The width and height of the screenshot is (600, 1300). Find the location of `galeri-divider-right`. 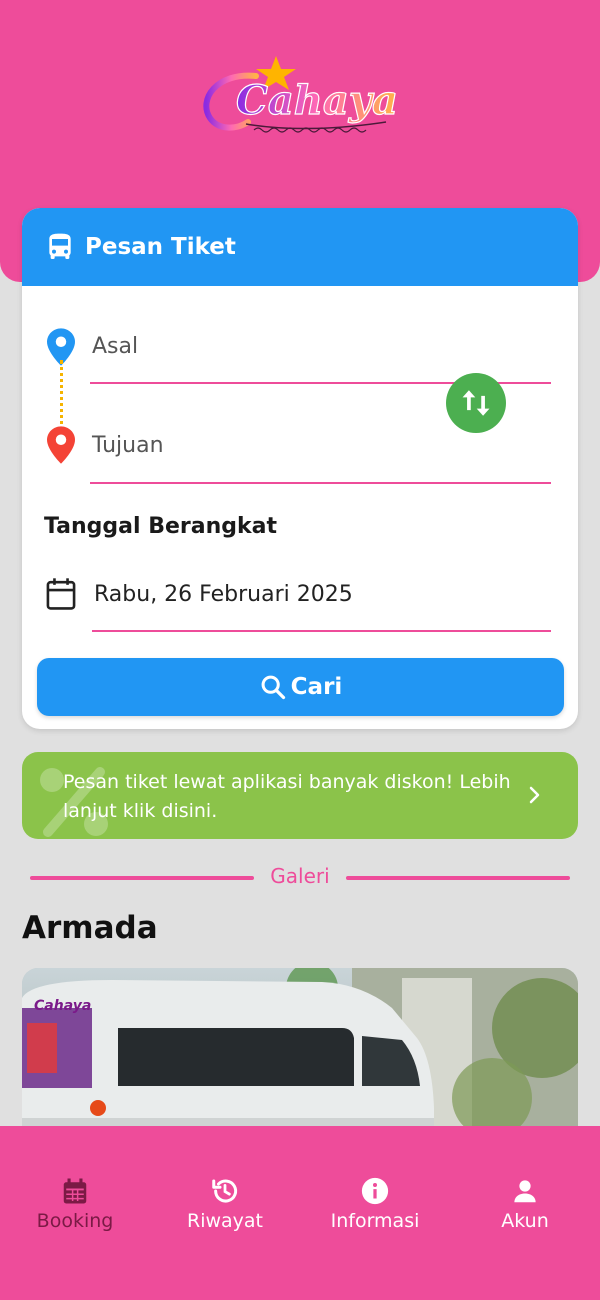

galeri-divider-right is located at coordinates (458, 878).